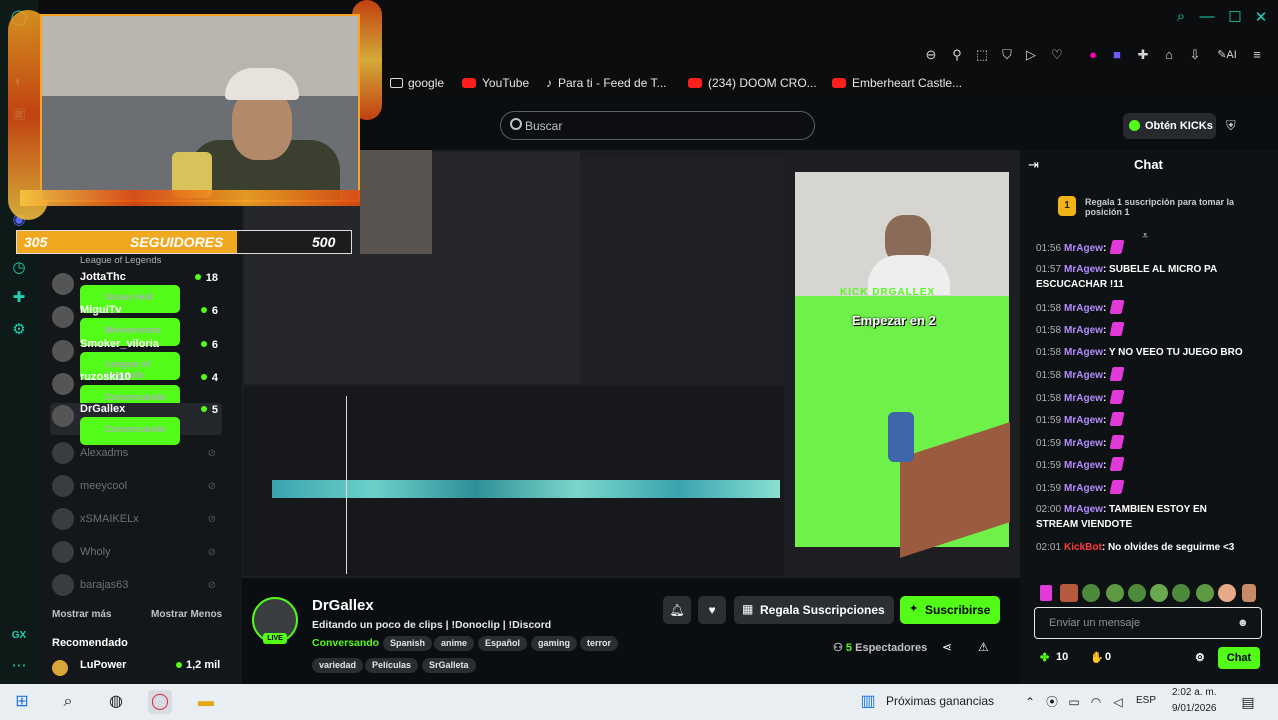 This screenshot has height=720, width=1278. What do you see at coordinates (1257, 55) in the screenshot?
I see `menu-icon: ≡` at bounding box center [1257, 55].